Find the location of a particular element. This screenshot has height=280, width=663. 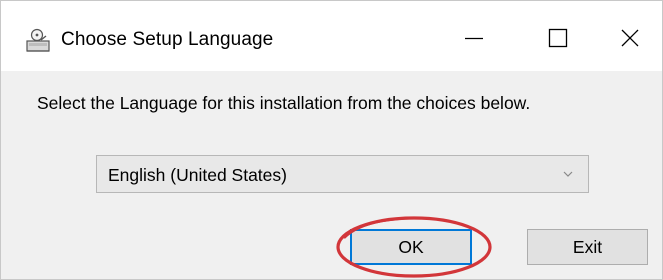

setup-installer-icon is located at coordinates (38, 40).